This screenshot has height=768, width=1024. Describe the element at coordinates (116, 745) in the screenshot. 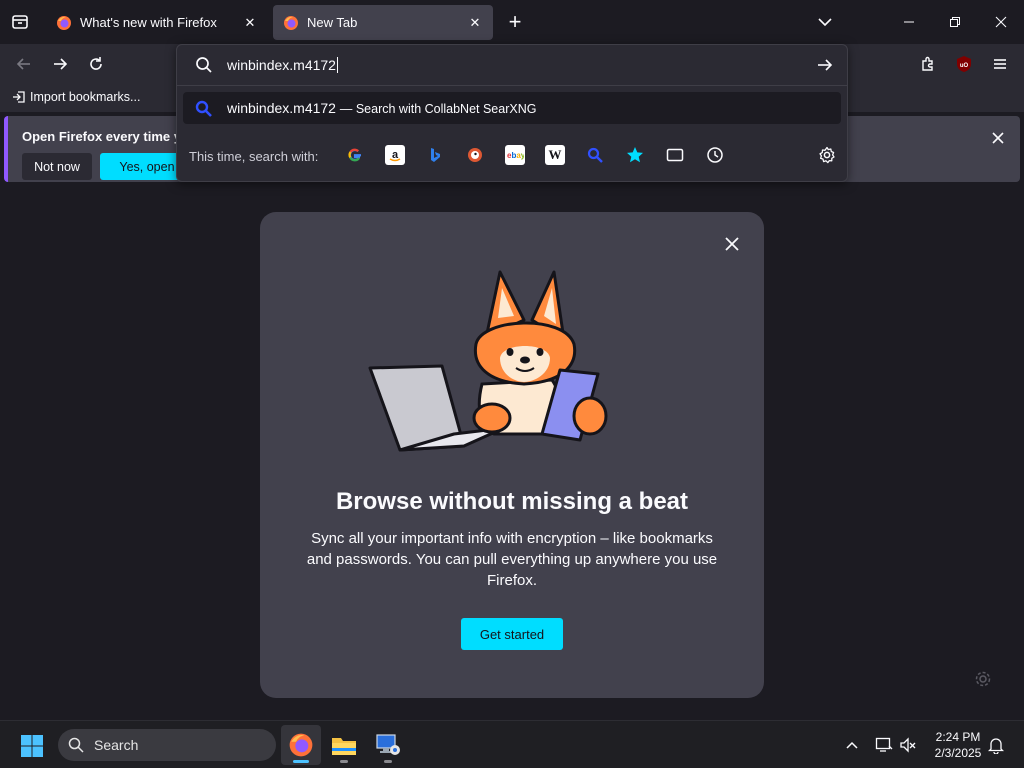

I see `taskbar-search-placeholder: Search` at that location.